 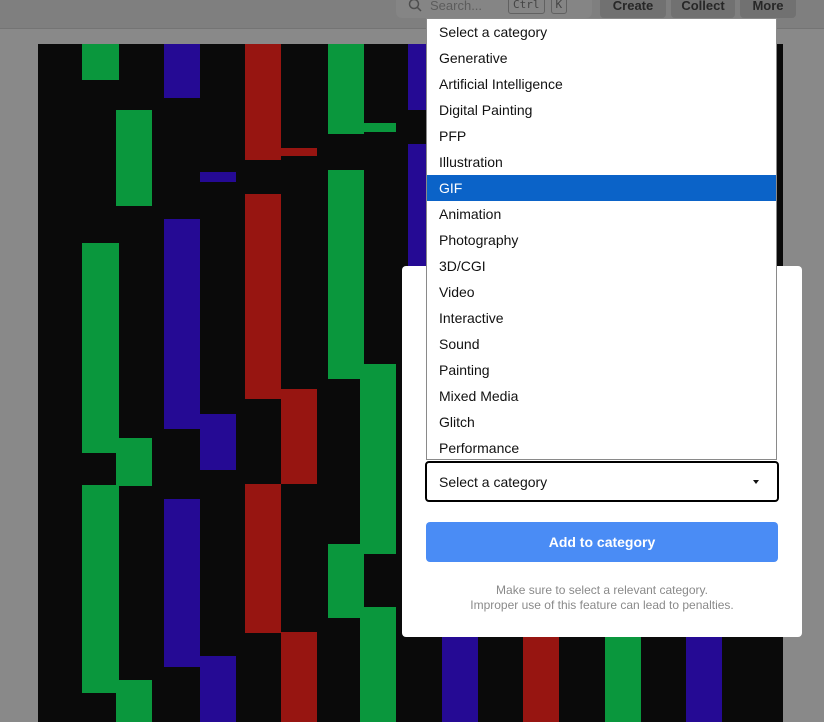 What do you see at coordinates (602, 481) in the screenshot?
I see `category-select: Select a category` at bounding box center [602, 481].